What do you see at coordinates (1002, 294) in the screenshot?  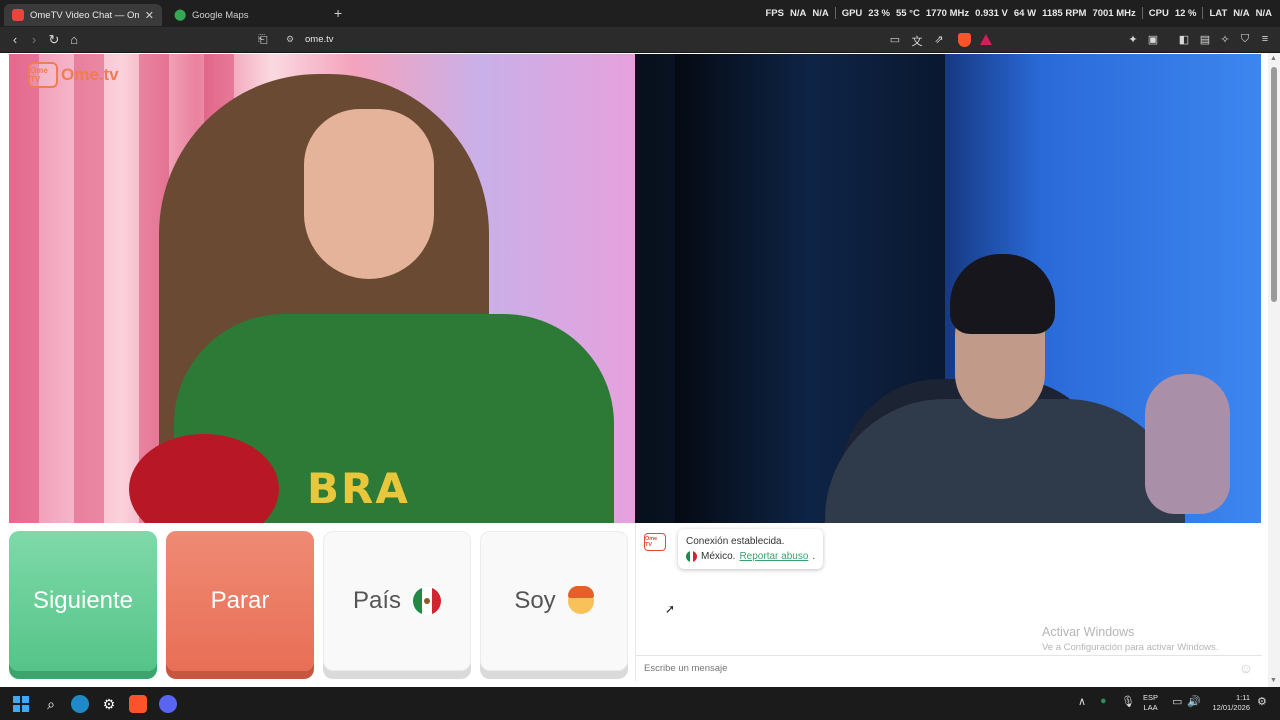 I see `self-hair` at bounding box center [1002, 294].